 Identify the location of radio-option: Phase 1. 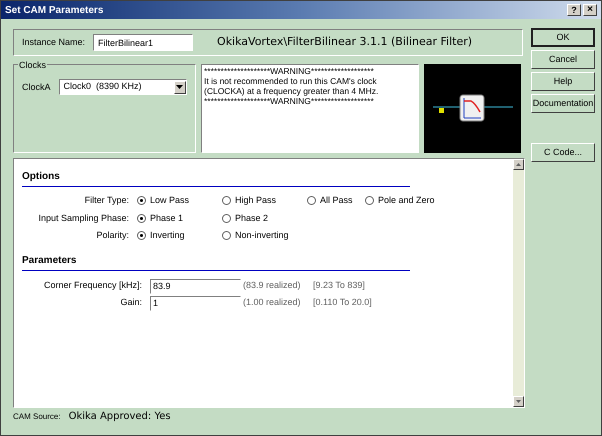
(179, 218).